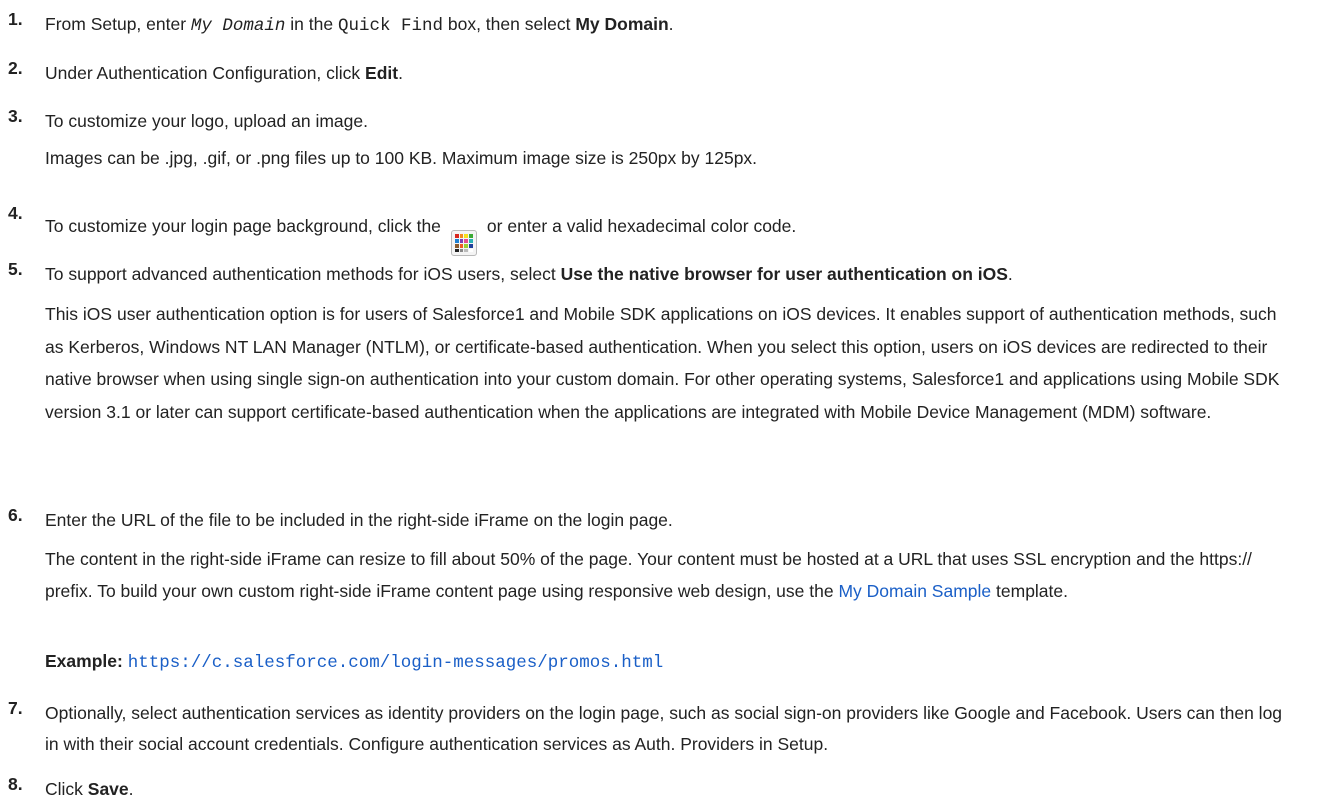 This screenshot has width=1318, height=805. I want to click on step-text: Click Save., so click(89, 789).